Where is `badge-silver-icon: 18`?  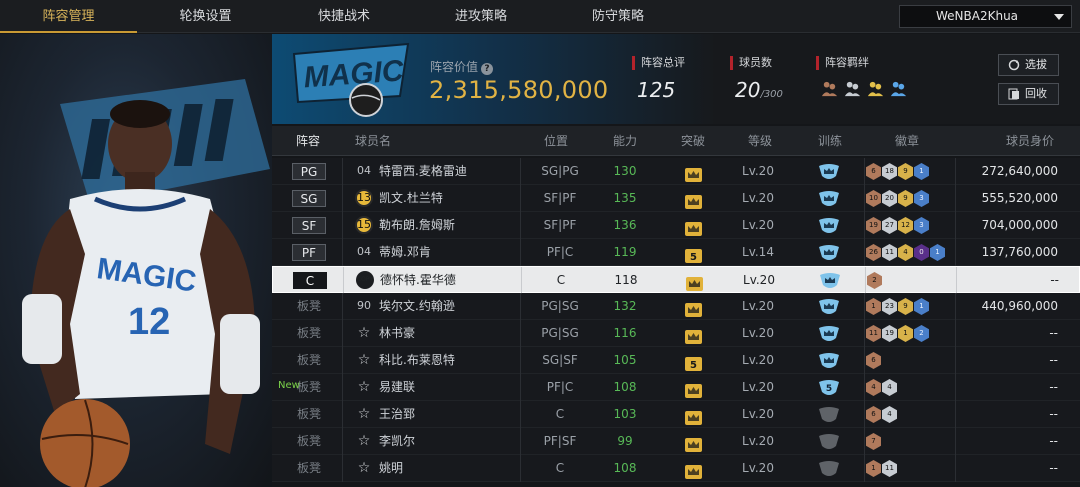 badge-silver-icon: 18 is located at coordinates (889, 171).